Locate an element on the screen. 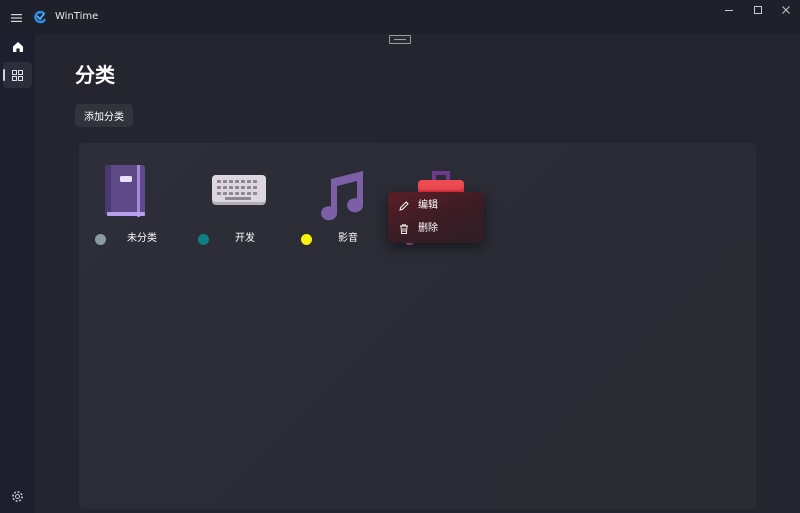 This screenshot has width=800, height=513. nav-item-categories is located at coordinates (17, 75).